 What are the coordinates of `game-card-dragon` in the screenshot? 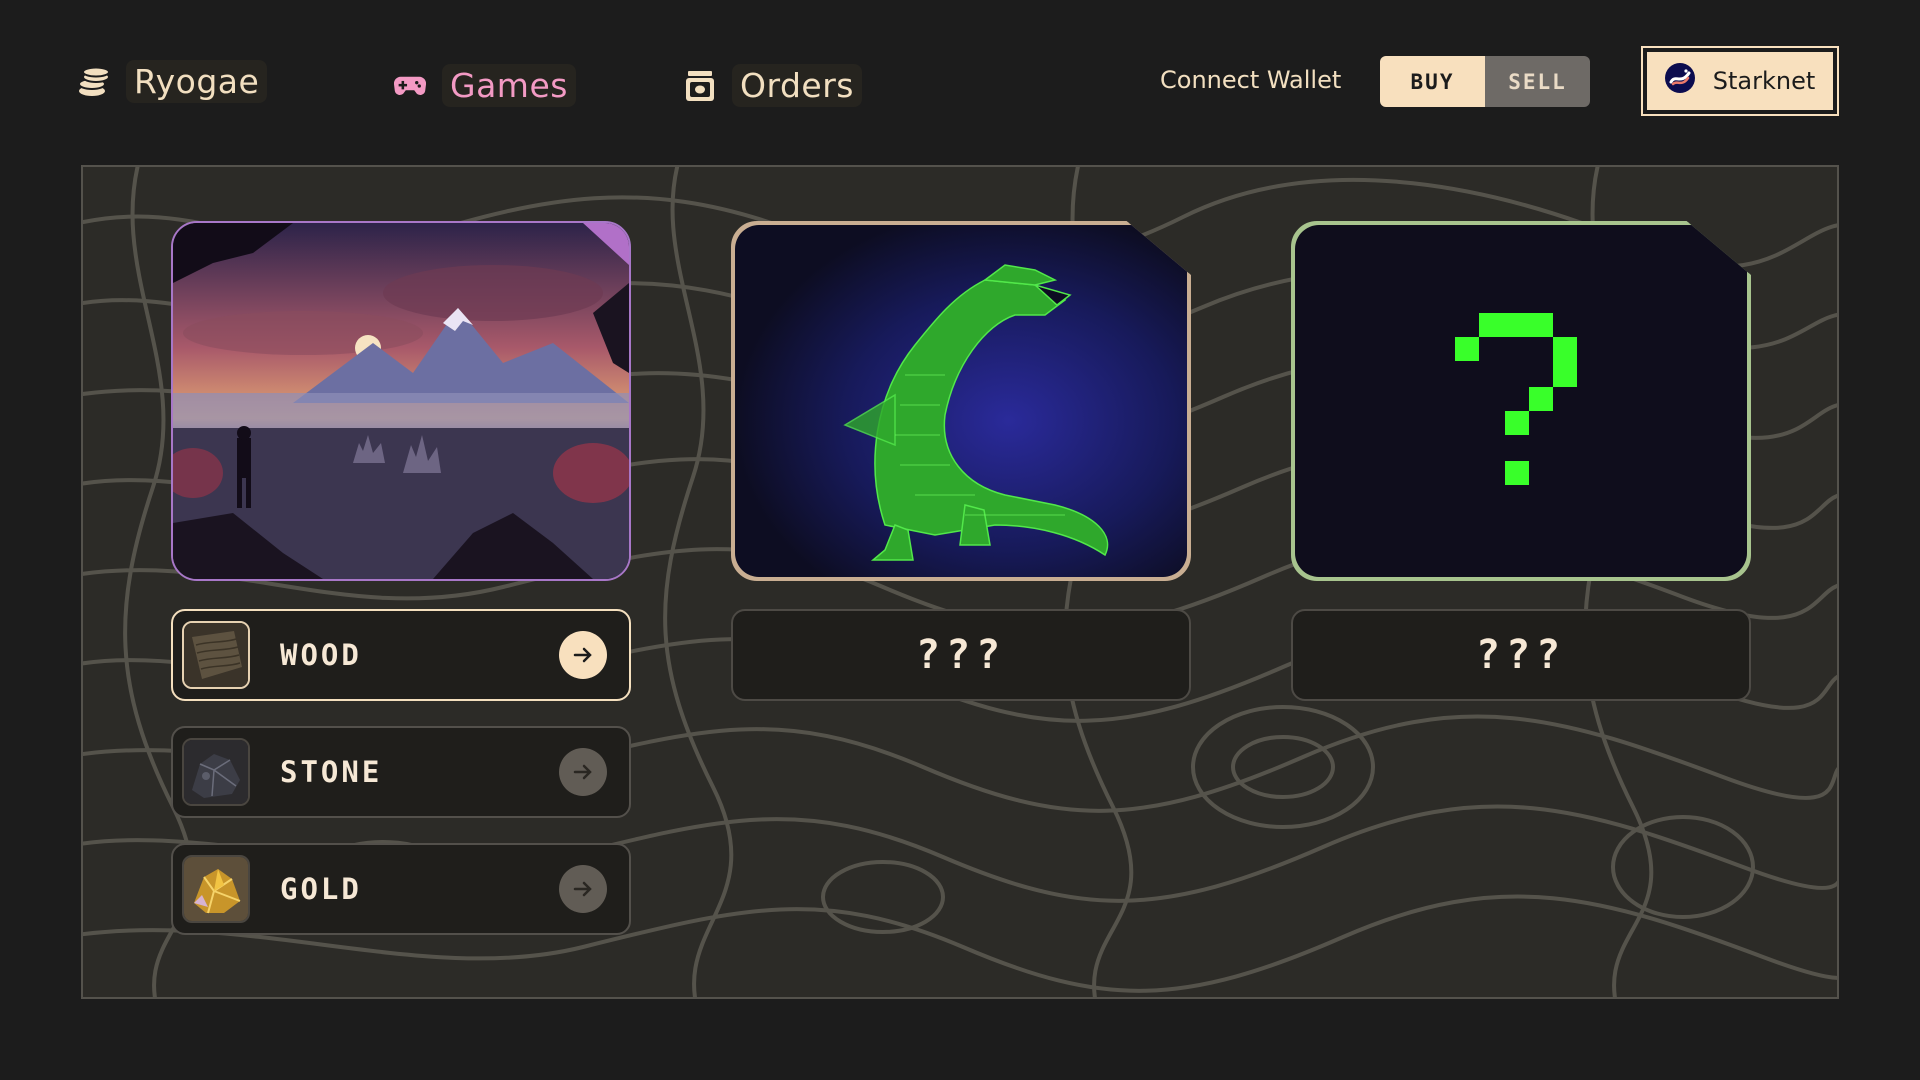 It's located at (961, 401).